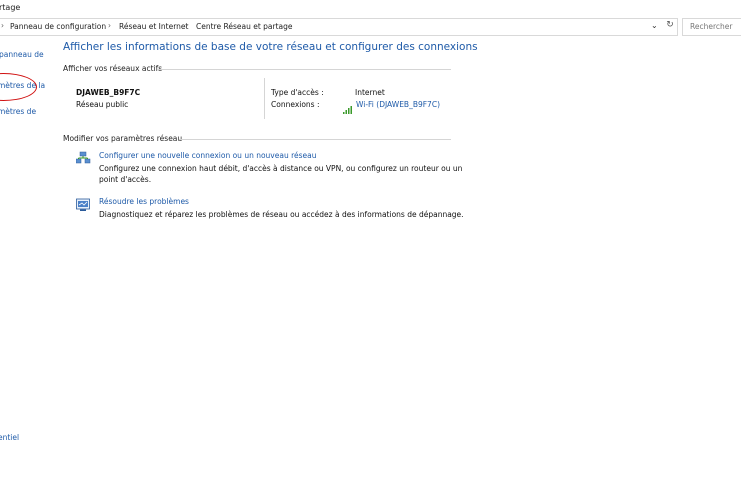 This screenshot has width=741, height=486. Describe the element at coordinates (18, 111) in the screenshot. I see `sidebar-item-sharing-settings: mètres de` at that location.